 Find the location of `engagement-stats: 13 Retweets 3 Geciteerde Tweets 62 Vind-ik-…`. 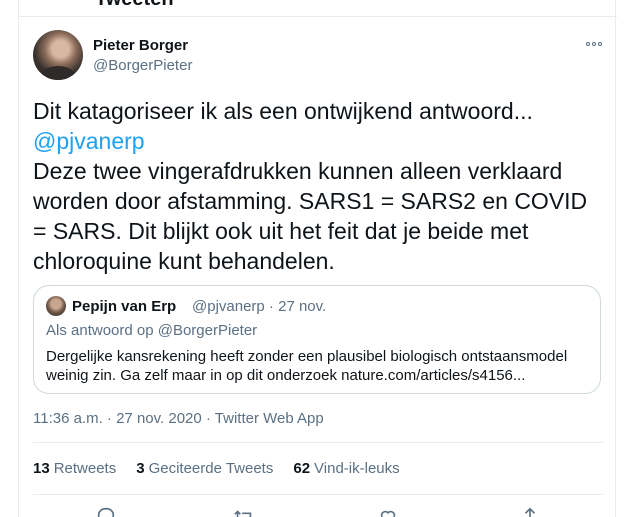

engagement-stats: 13 Retweets 3 Geciteerde Tweets 62 Vind-ik-… is located at coordinates (216, 468).